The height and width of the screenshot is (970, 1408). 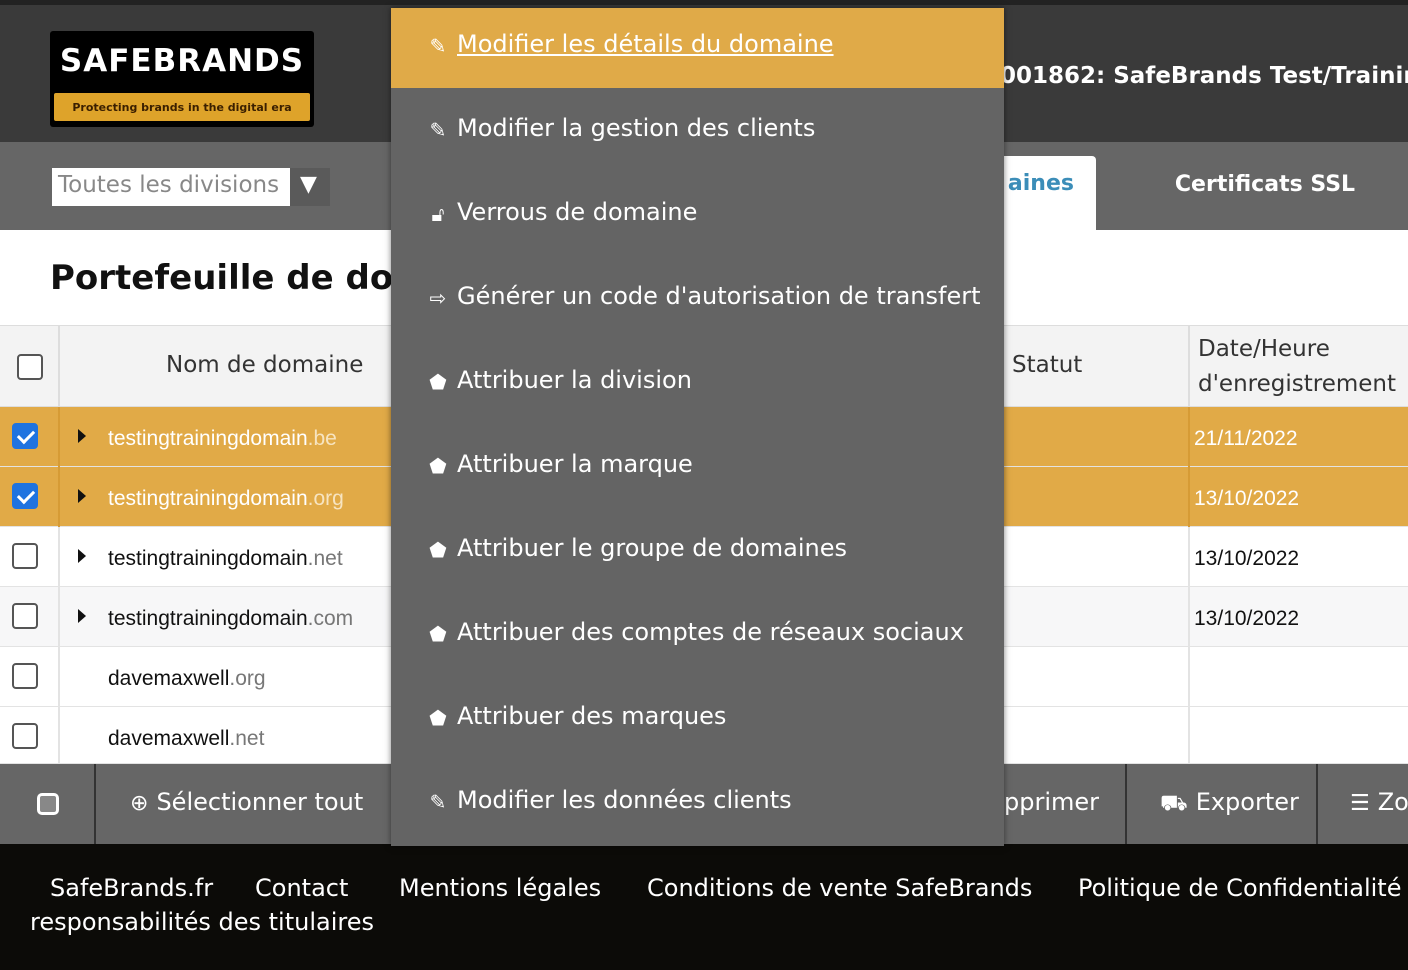 I want to click on menu-item-label: Attribuer la division, so click(x=574, y=380).